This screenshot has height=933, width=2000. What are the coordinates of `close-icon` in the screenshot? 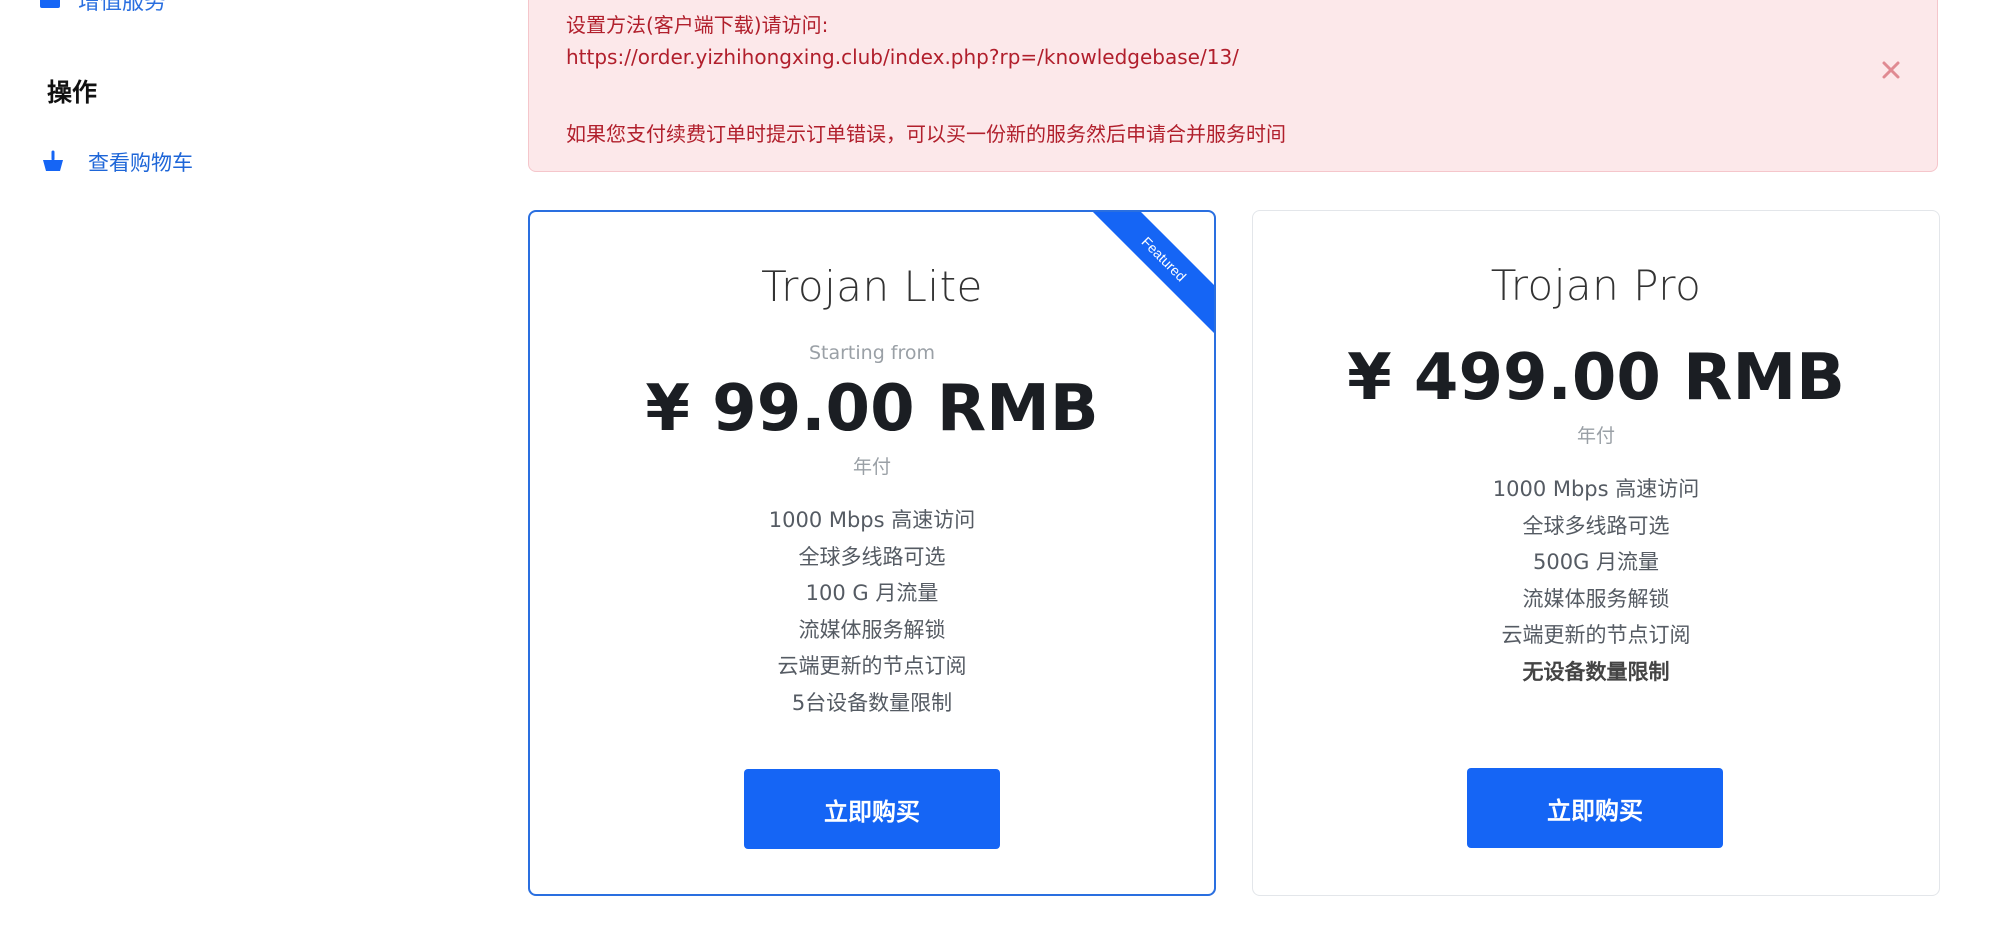 It's located at (1891, 70).